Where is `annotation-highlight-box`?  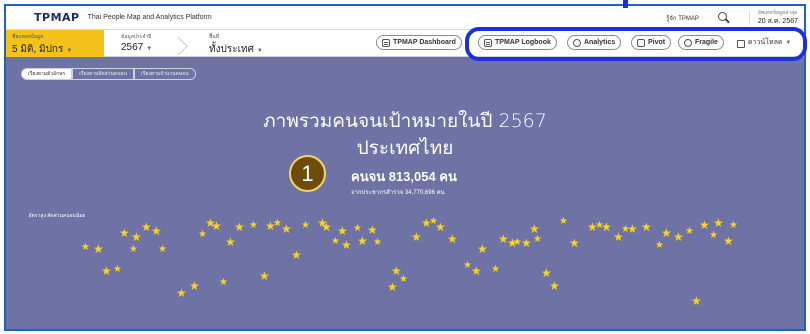
annotation-highlight-box is located at coordinates (636, 44).